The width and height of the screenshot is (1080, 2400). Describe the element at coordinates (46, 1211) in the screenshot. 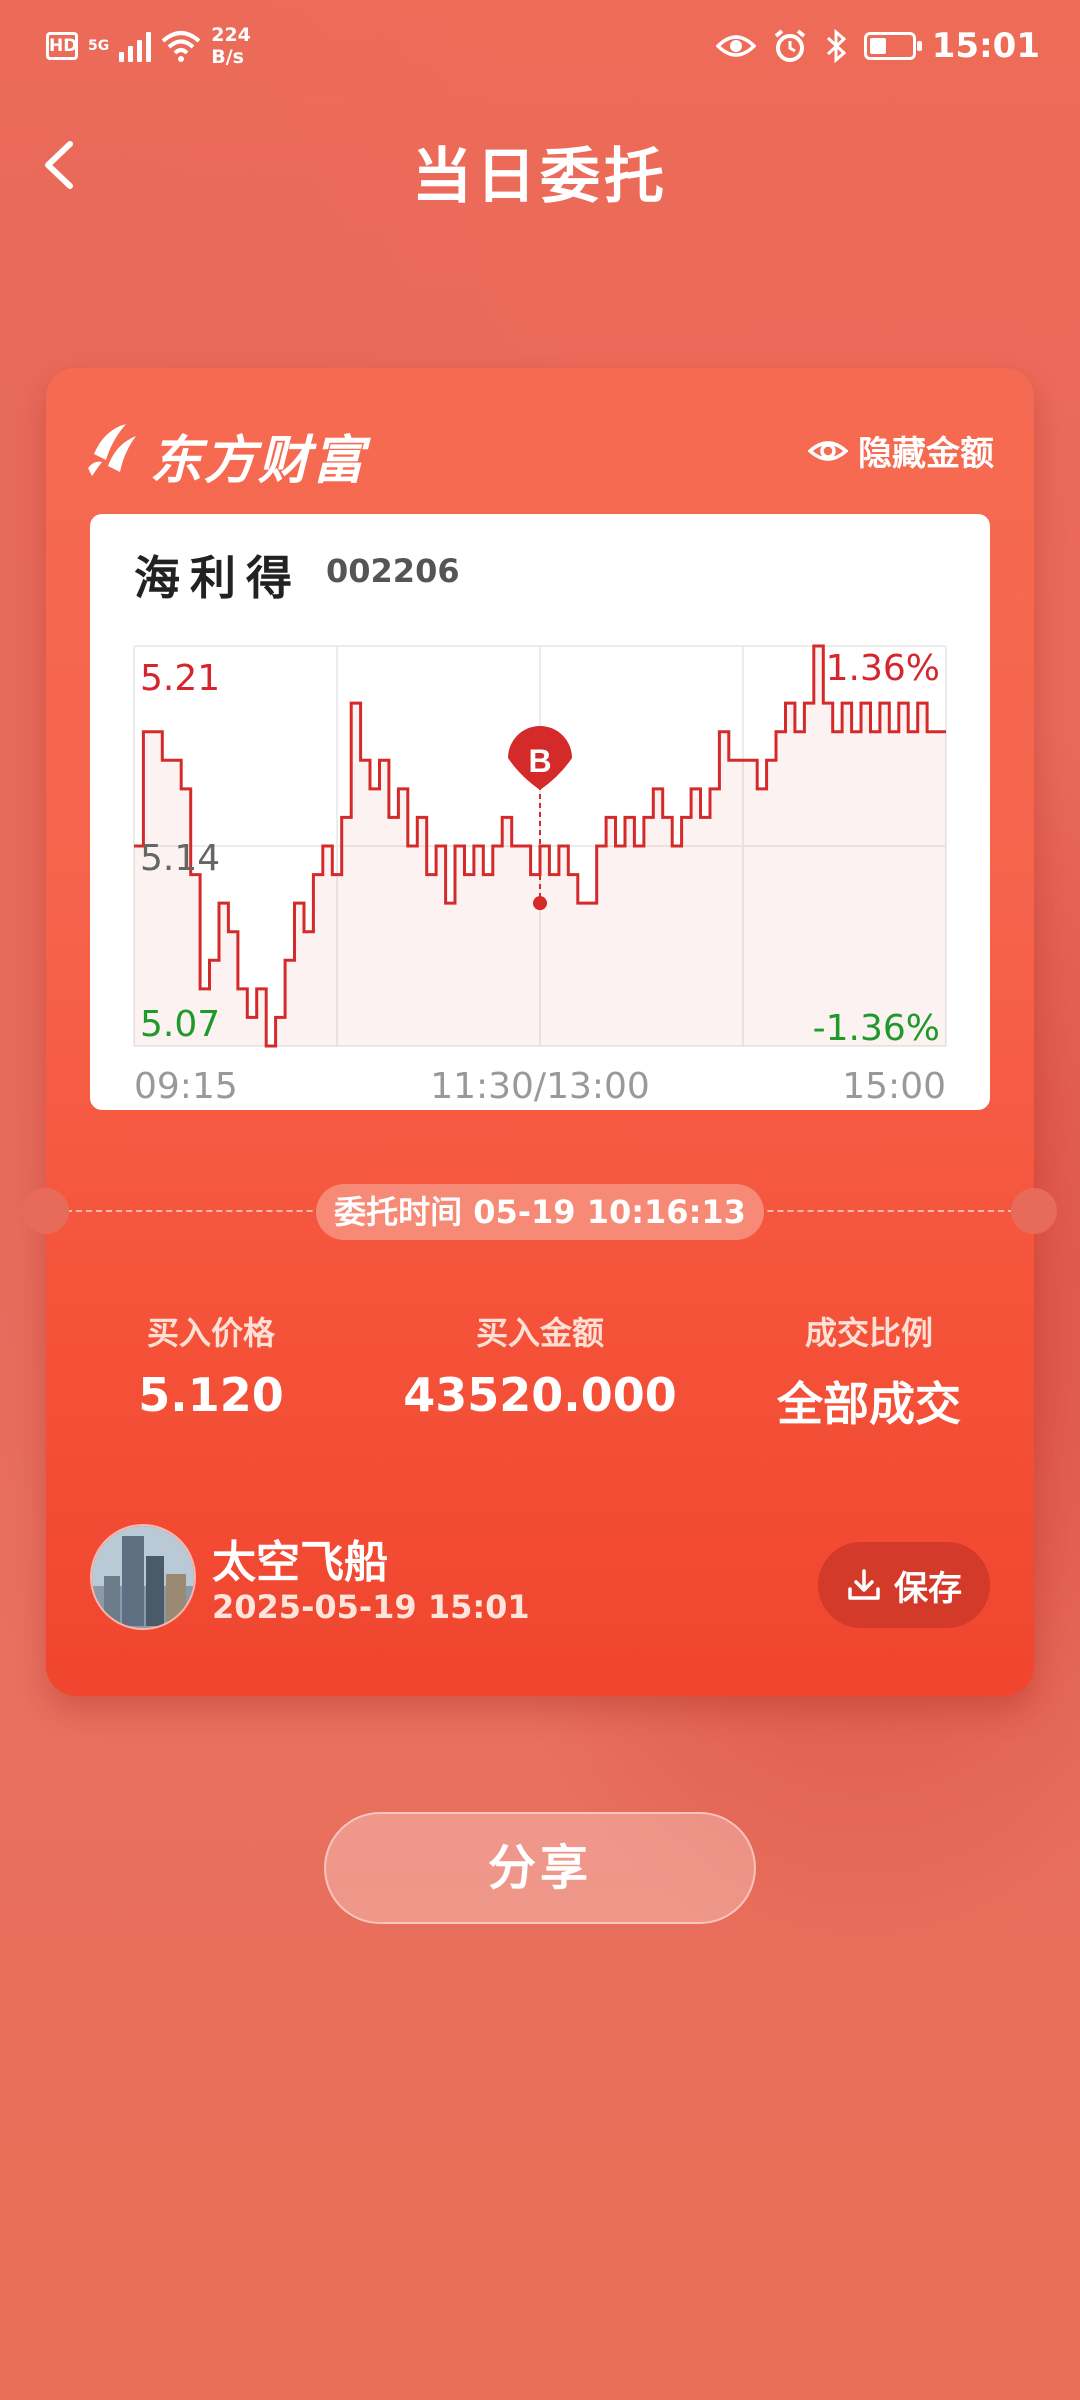

I see `ticket-notch-left` at that location.